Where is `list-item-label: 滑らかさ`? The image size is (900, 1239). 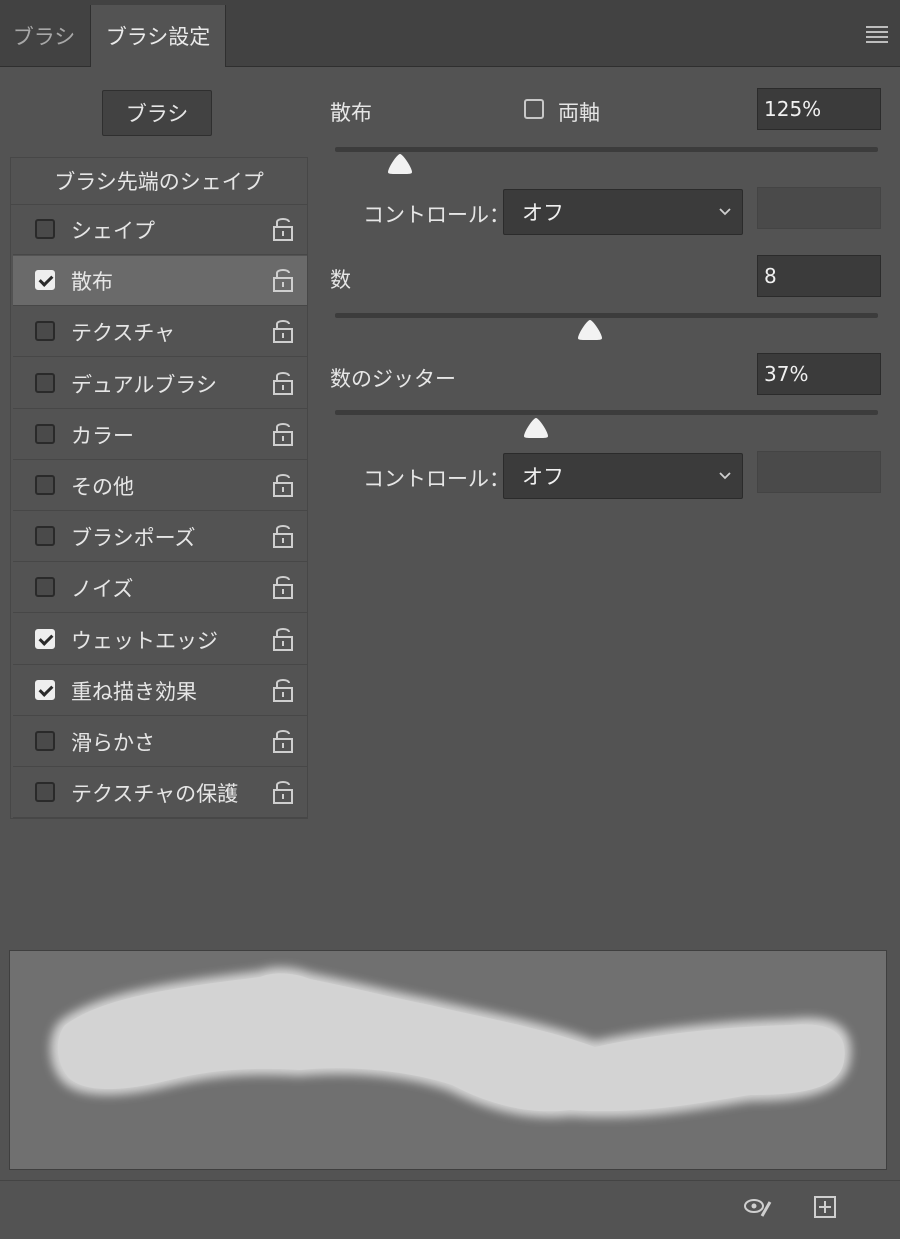 list-item-label: 滑らかさ is located at coordinates (113, 743).